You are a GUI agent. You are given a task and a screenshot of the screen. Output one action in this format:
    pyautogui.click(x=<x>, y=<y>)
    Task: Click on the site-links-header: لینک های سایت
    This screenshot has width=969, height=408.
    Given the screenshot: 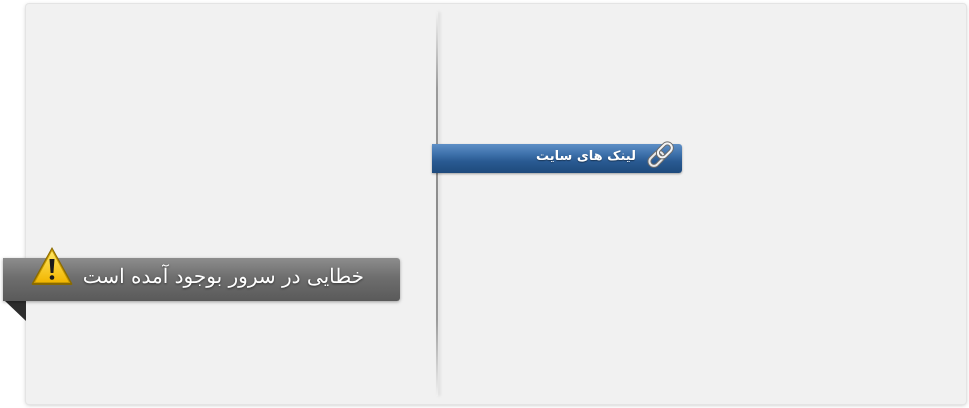 What is the action you would take?
    pyautogui.click(x=557, y=157)
    